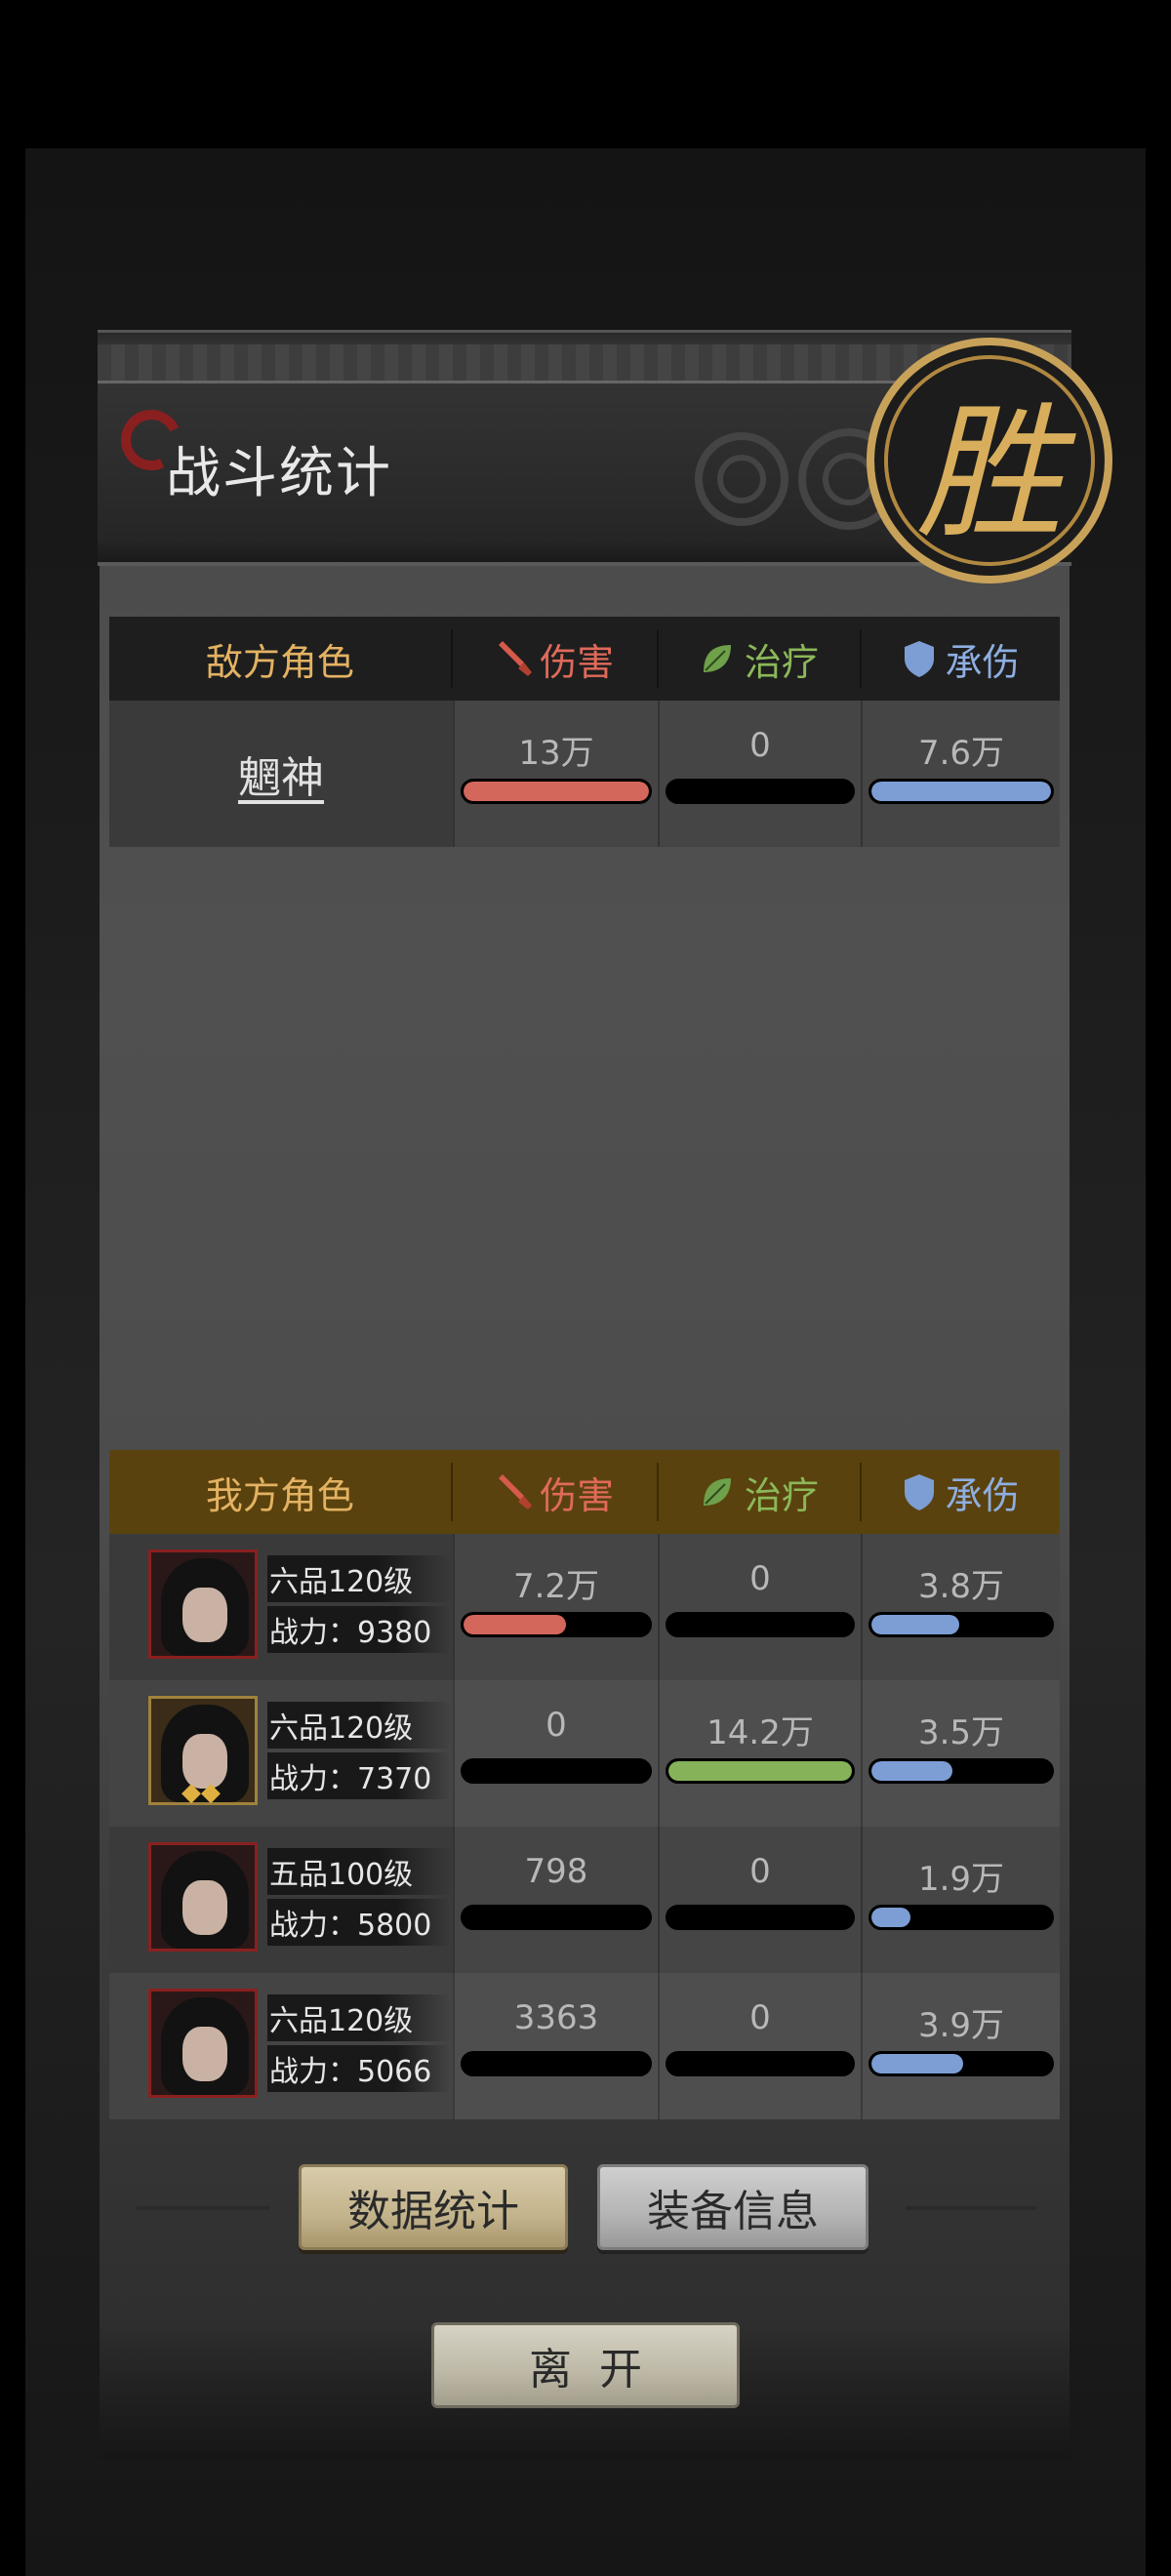 The height and width of the screenshot is (2576, 1171). What do you see at coordinates (960, 2046) in the screenshot?
I see `tanked-cell: 3.9万` at bounding box center [960, 2046].